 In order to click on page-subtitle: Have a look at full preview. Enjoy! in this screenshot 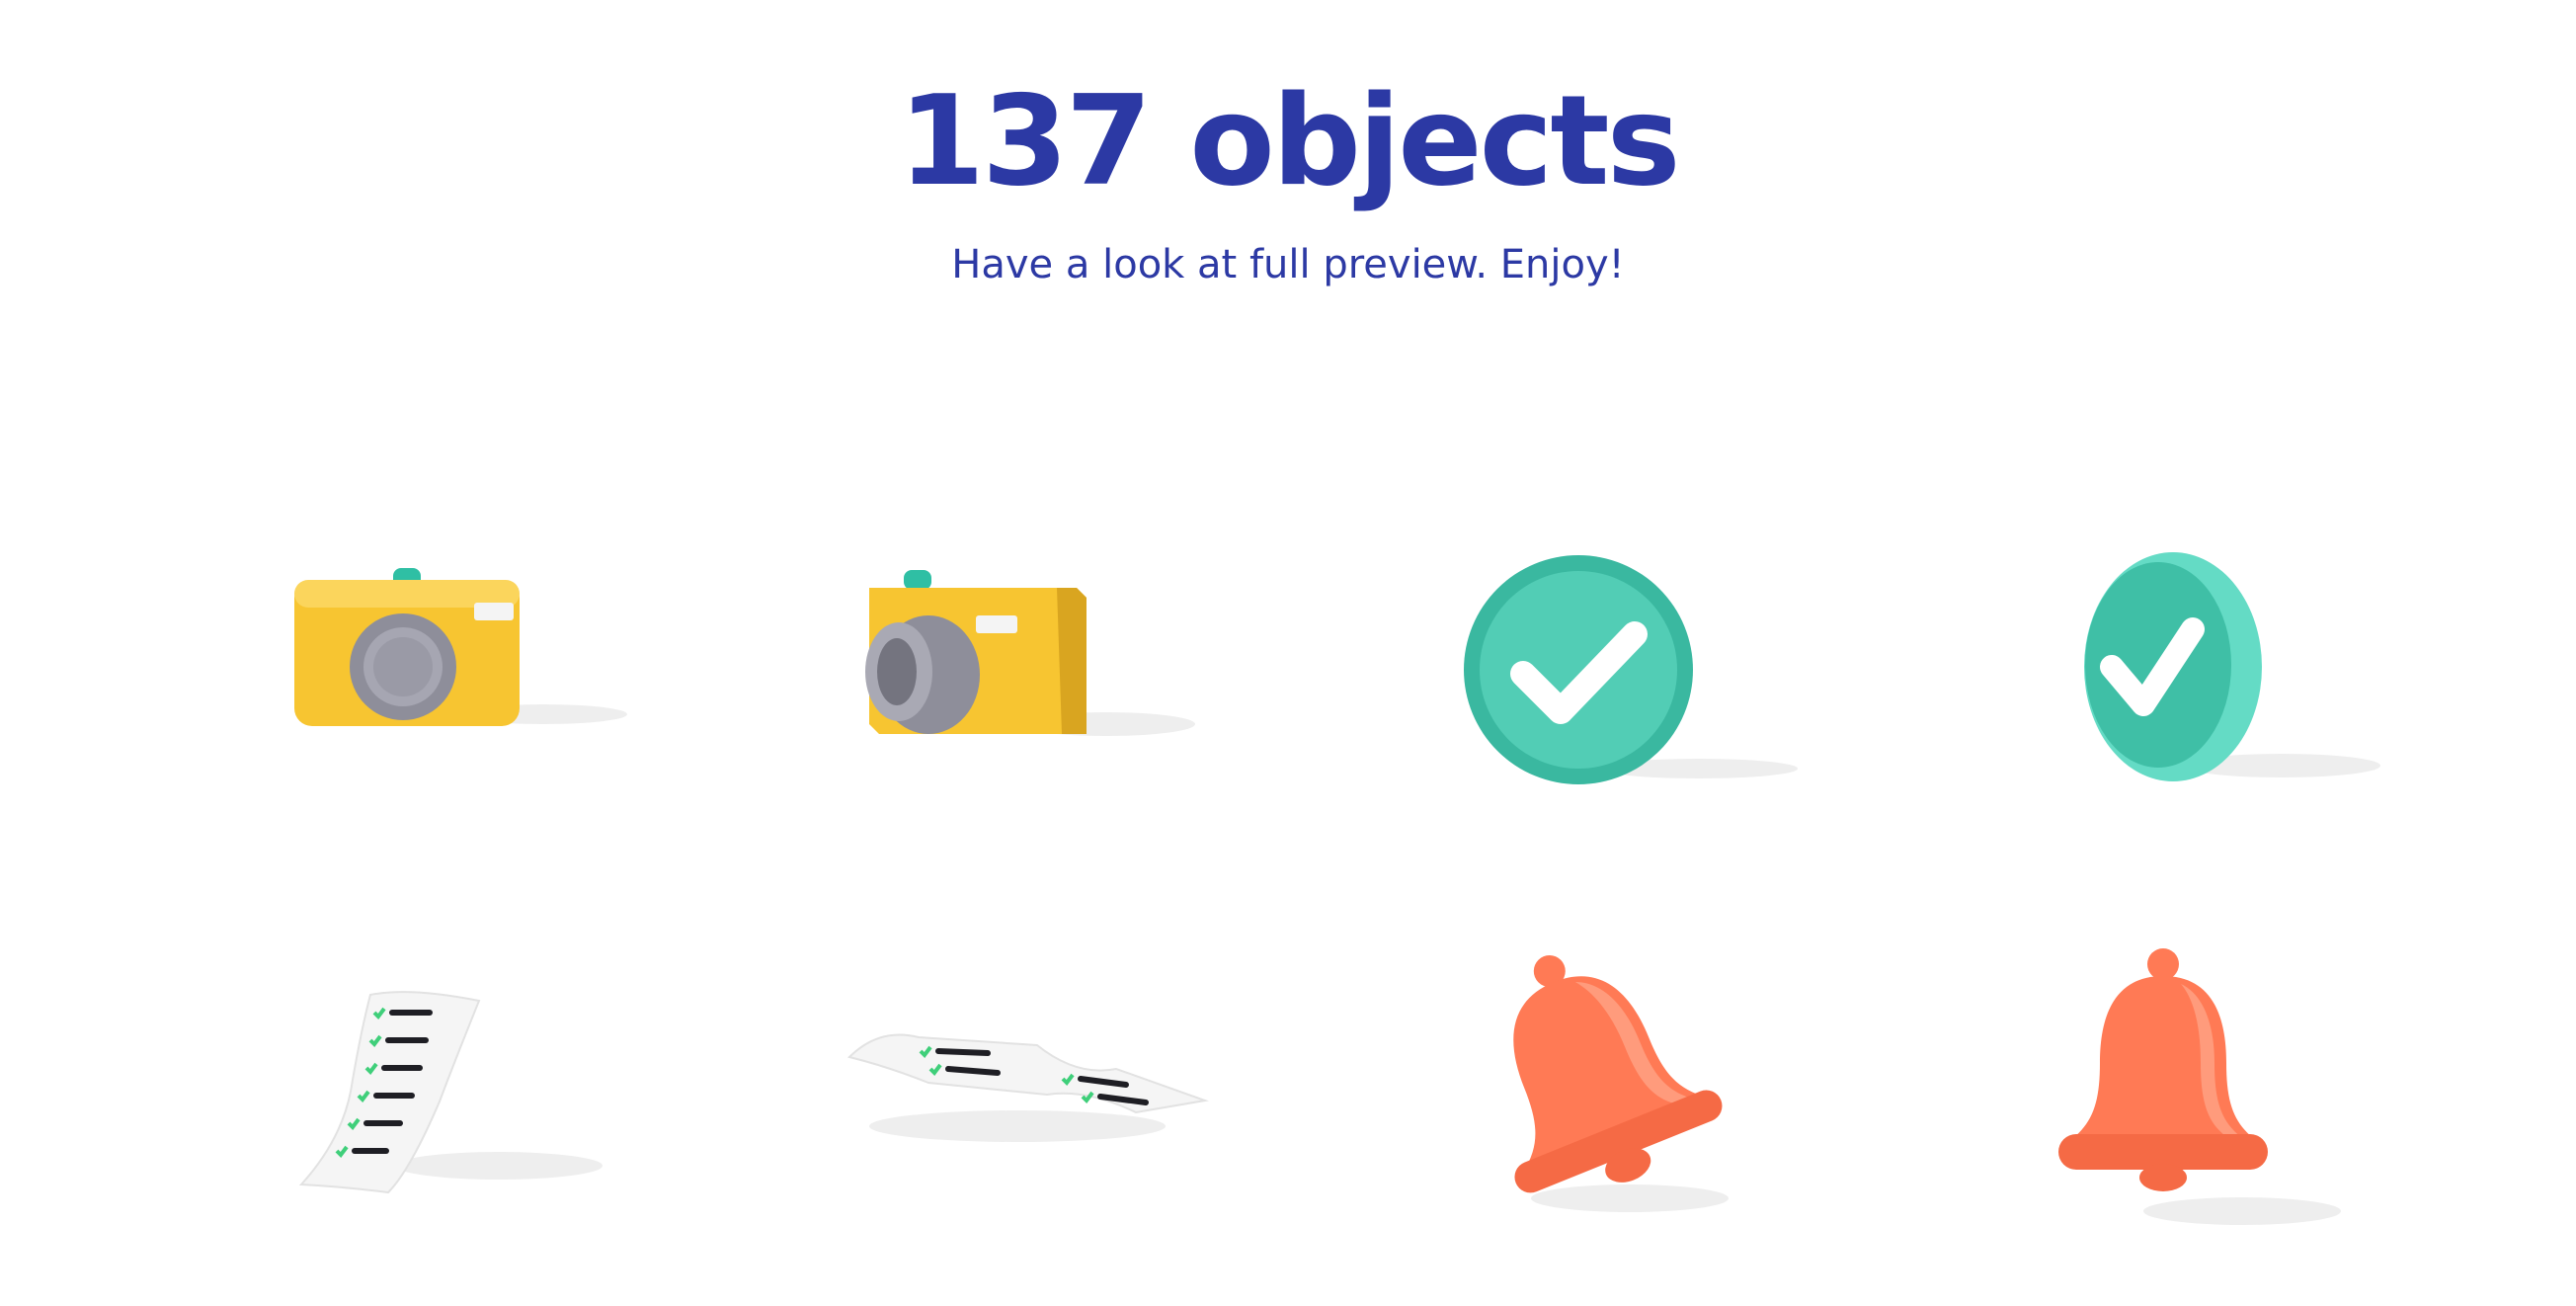, I will do `click(1288, 264)`.